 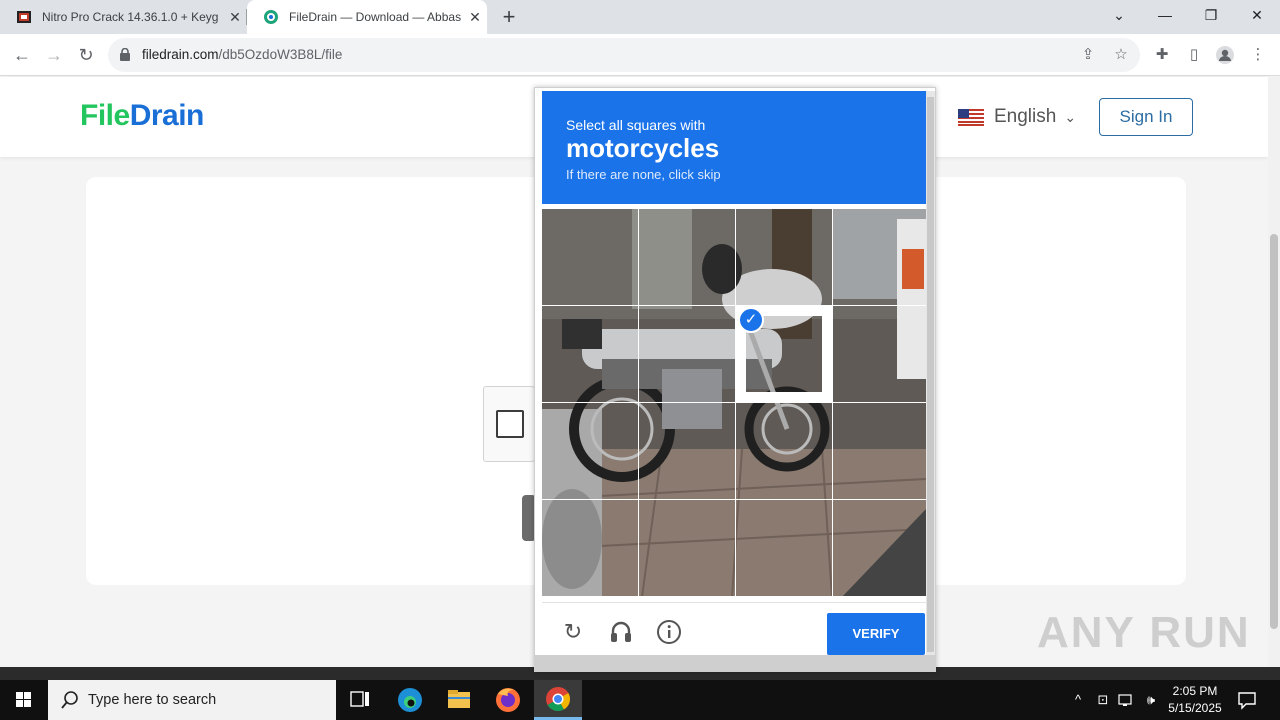 I want to click on filedrain-logo: FileDrain, so click(x=142, y=116).